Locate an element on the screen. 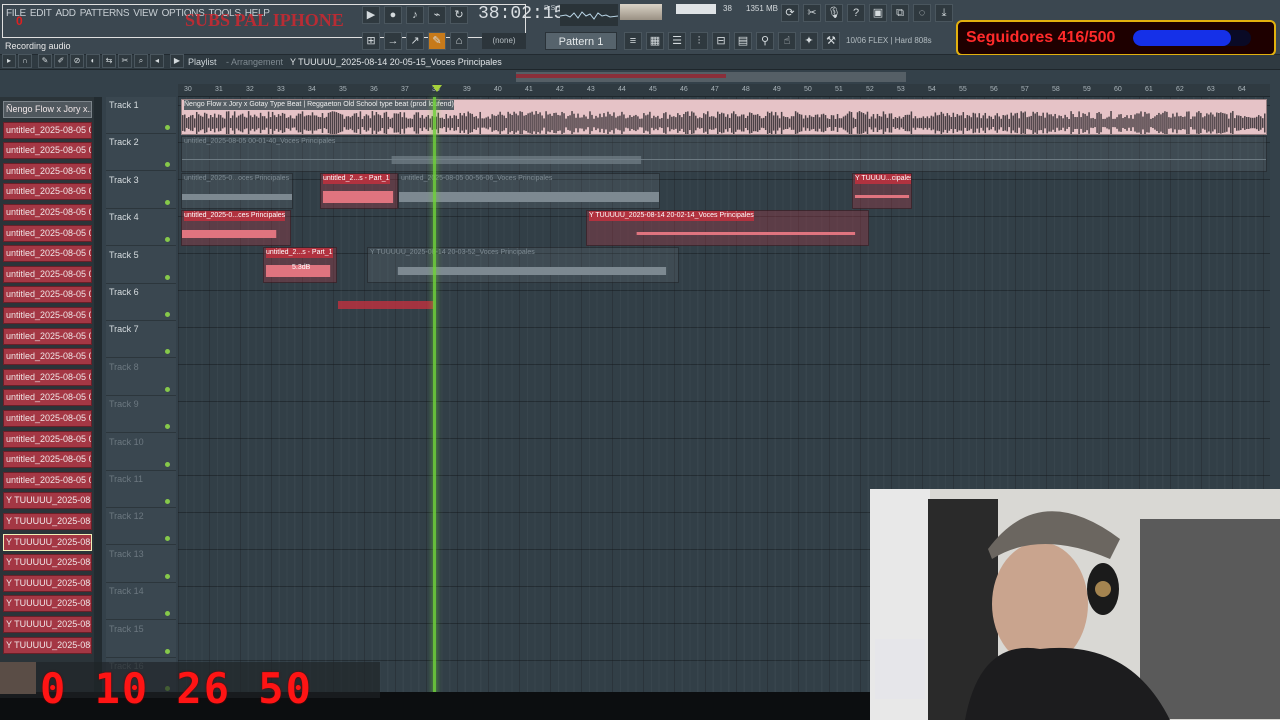 The height and width of the screenshot is (720, 1280). track-header: Track 11 is located at coordinates (141, 489).